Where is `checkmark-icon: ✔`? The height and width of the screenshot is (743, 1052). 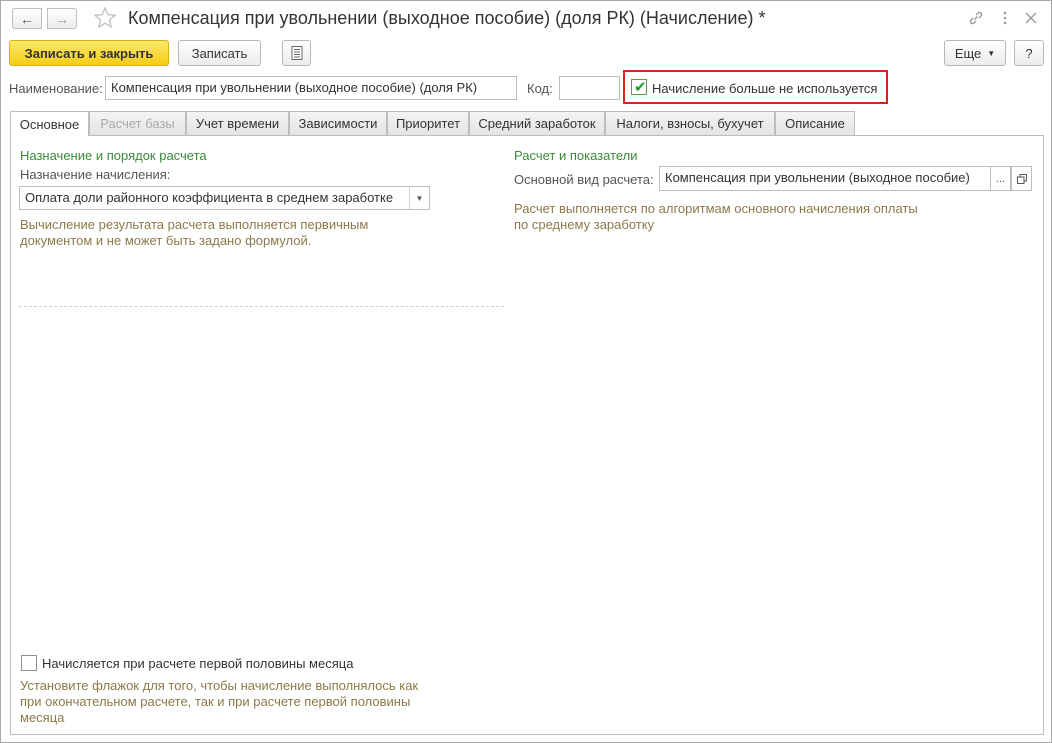
checkmark-icon: ✔ is located at coordinates (640, 87).